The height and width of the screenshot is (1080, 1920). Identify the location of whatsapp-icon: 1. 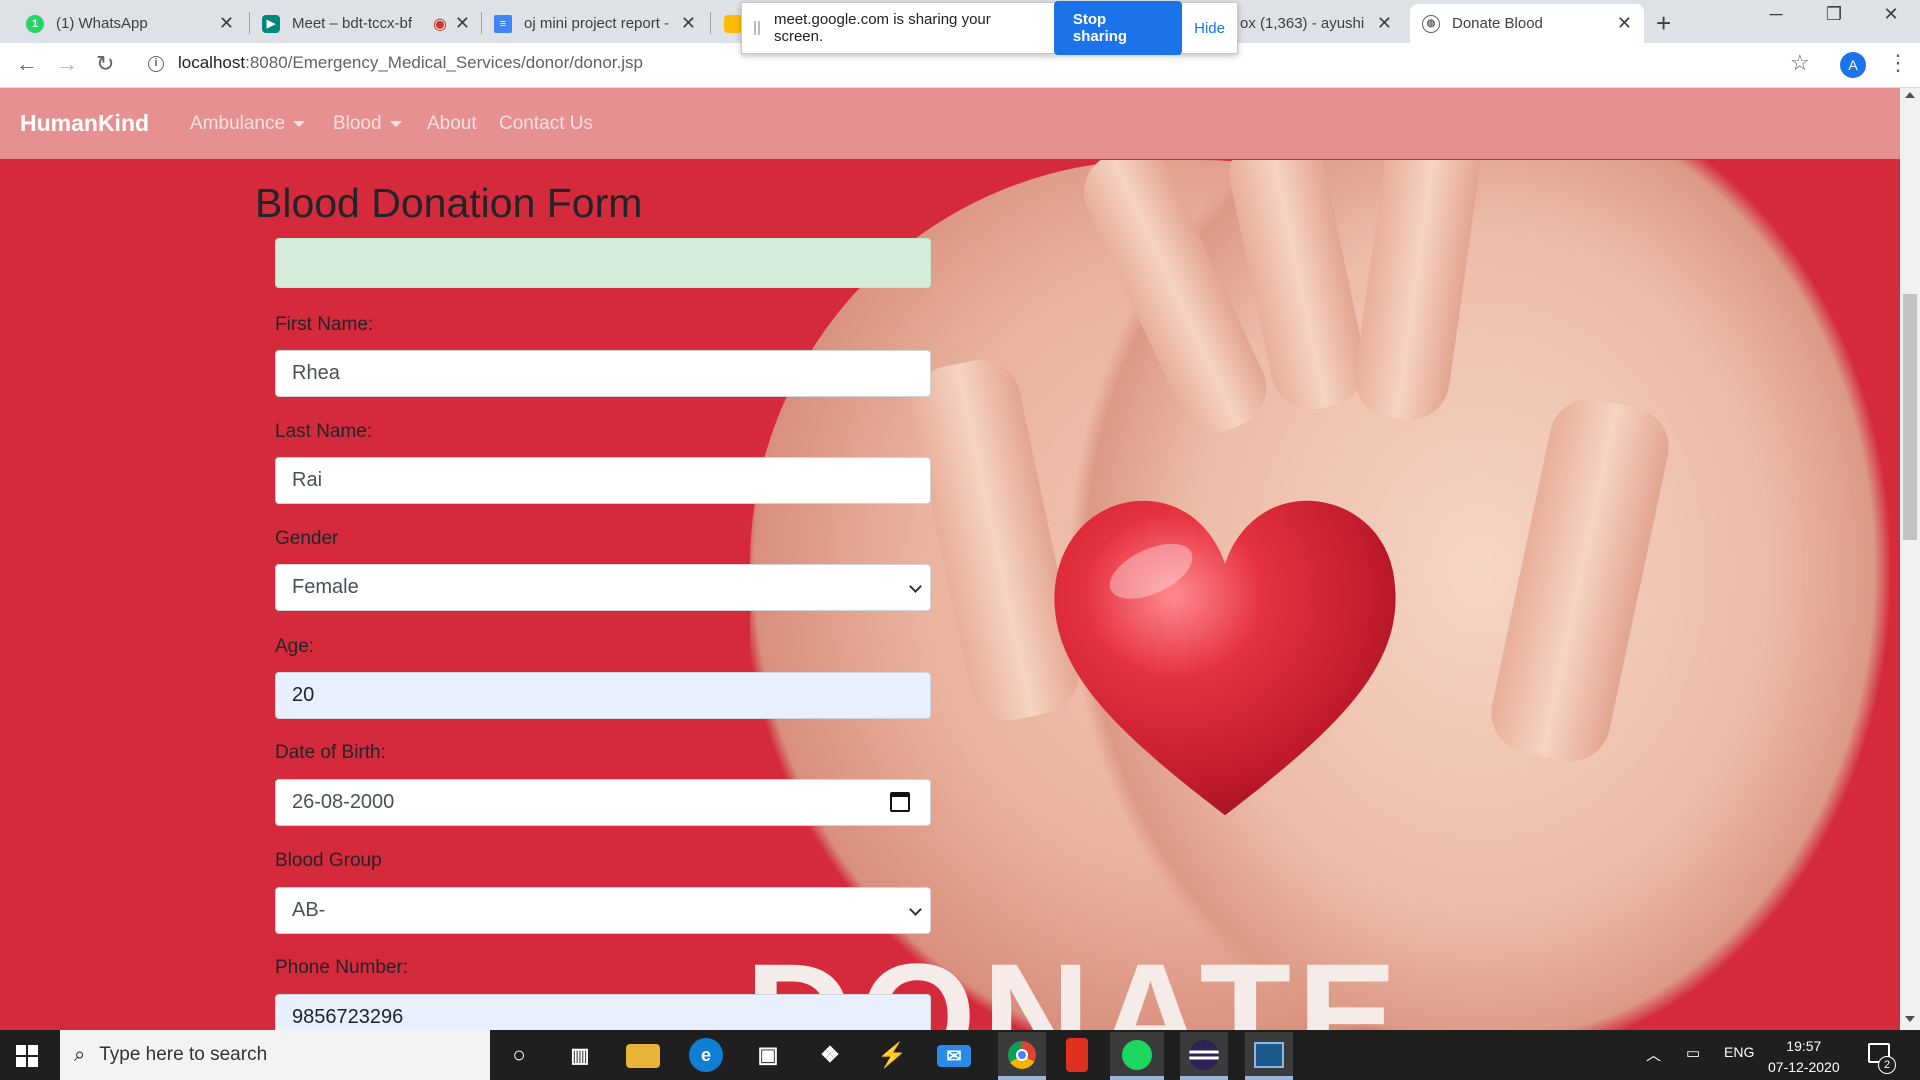
(35, 23).